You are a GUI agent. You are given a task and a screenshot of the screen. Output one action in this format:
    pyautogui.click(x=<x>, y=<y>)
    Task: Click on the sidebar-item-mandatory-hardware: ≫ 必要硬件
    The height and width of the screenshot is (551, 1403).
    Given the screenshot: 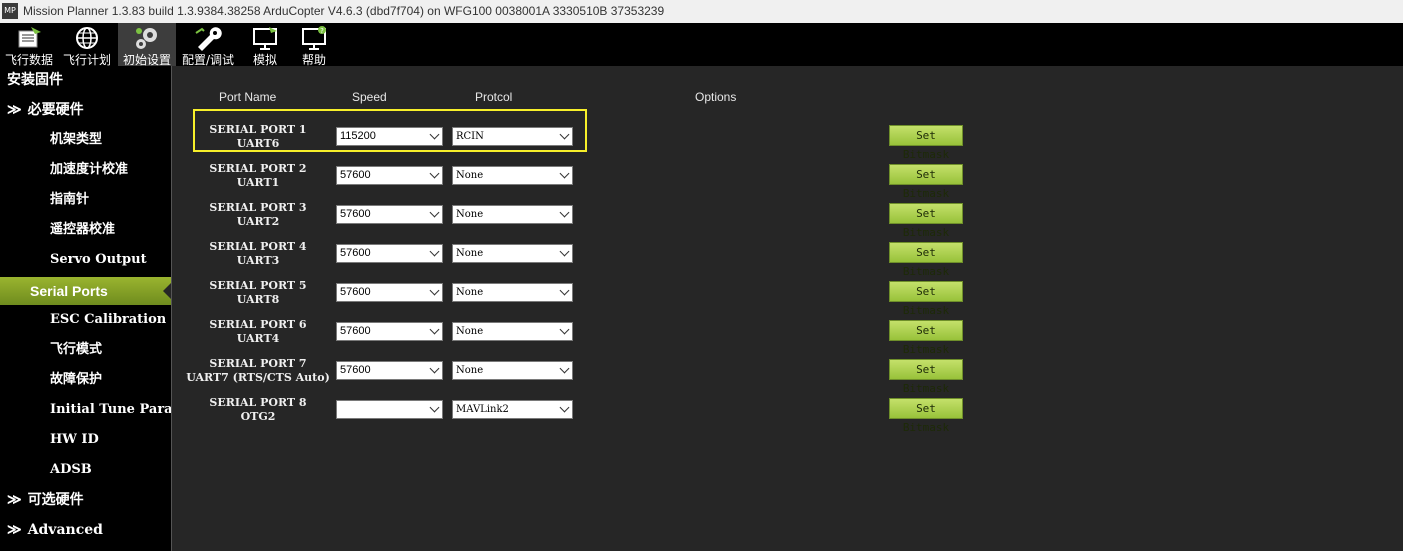 What is the action you would take?
    pyautogui.click(x=85, y=110)
    